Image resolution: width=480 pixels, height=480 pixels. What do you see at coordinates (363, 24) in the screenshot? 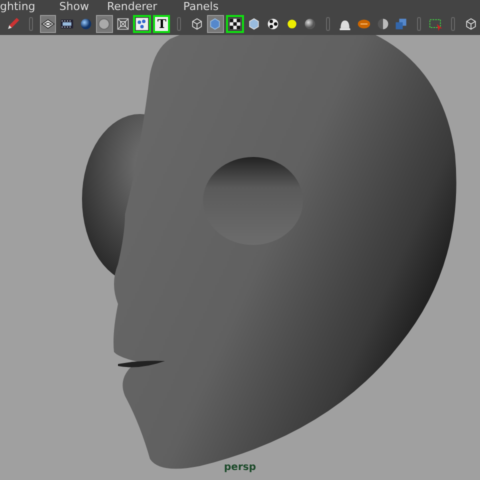
I see `ball-icon` at bounding box center [363, 24].